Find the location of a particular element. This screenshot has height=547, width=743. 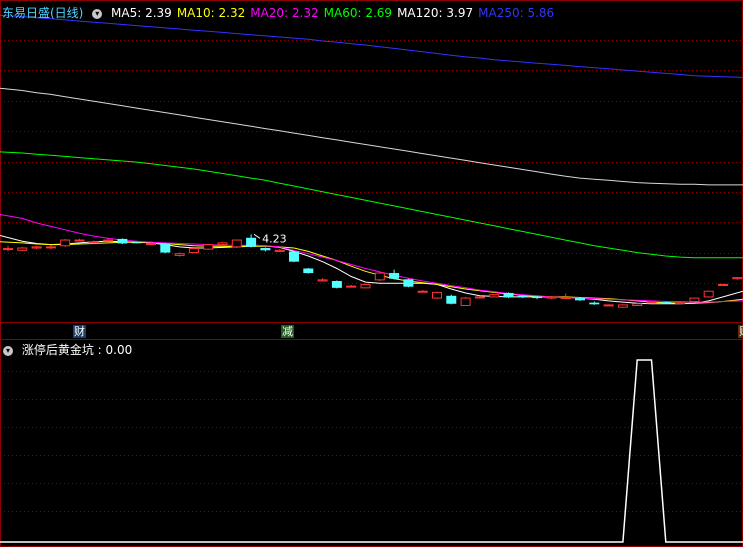

ma-legend-item: MA10: 2.32 is located at coordinates (211, 13).